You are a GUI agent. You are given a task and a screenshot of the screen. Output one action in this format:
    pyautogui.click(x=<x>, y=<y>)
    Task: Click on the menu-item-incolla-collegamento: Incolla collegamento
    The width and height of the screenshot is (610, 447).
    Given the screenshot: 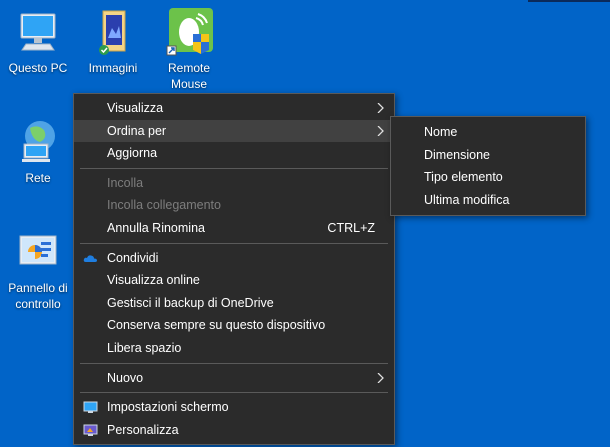 What is the action you would take?
    pyautogui.click(x=234, y=205)
    